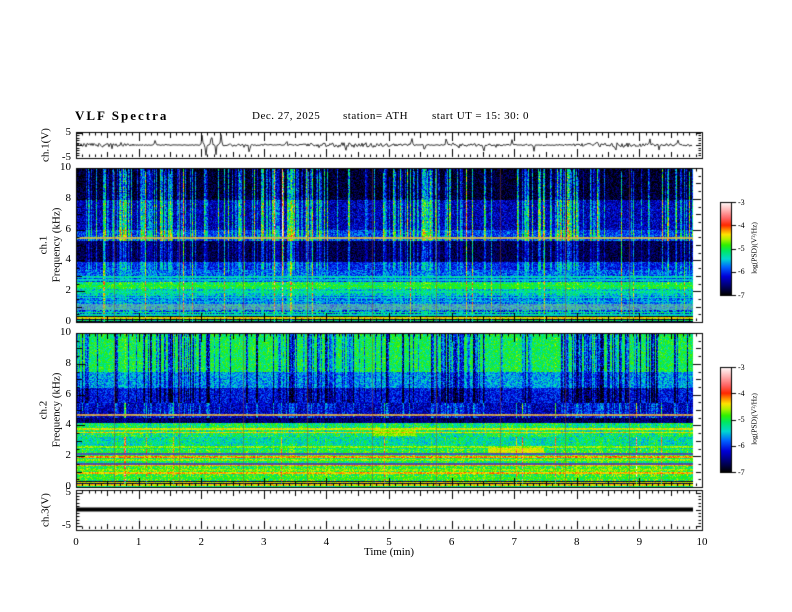 This screenshot has height=612, width=792. What do you see at coordinates (480, 116) in the screenshot?
I see `start-ut-label: start UT = 15: 30: 0` at bounding box center [480, 116].